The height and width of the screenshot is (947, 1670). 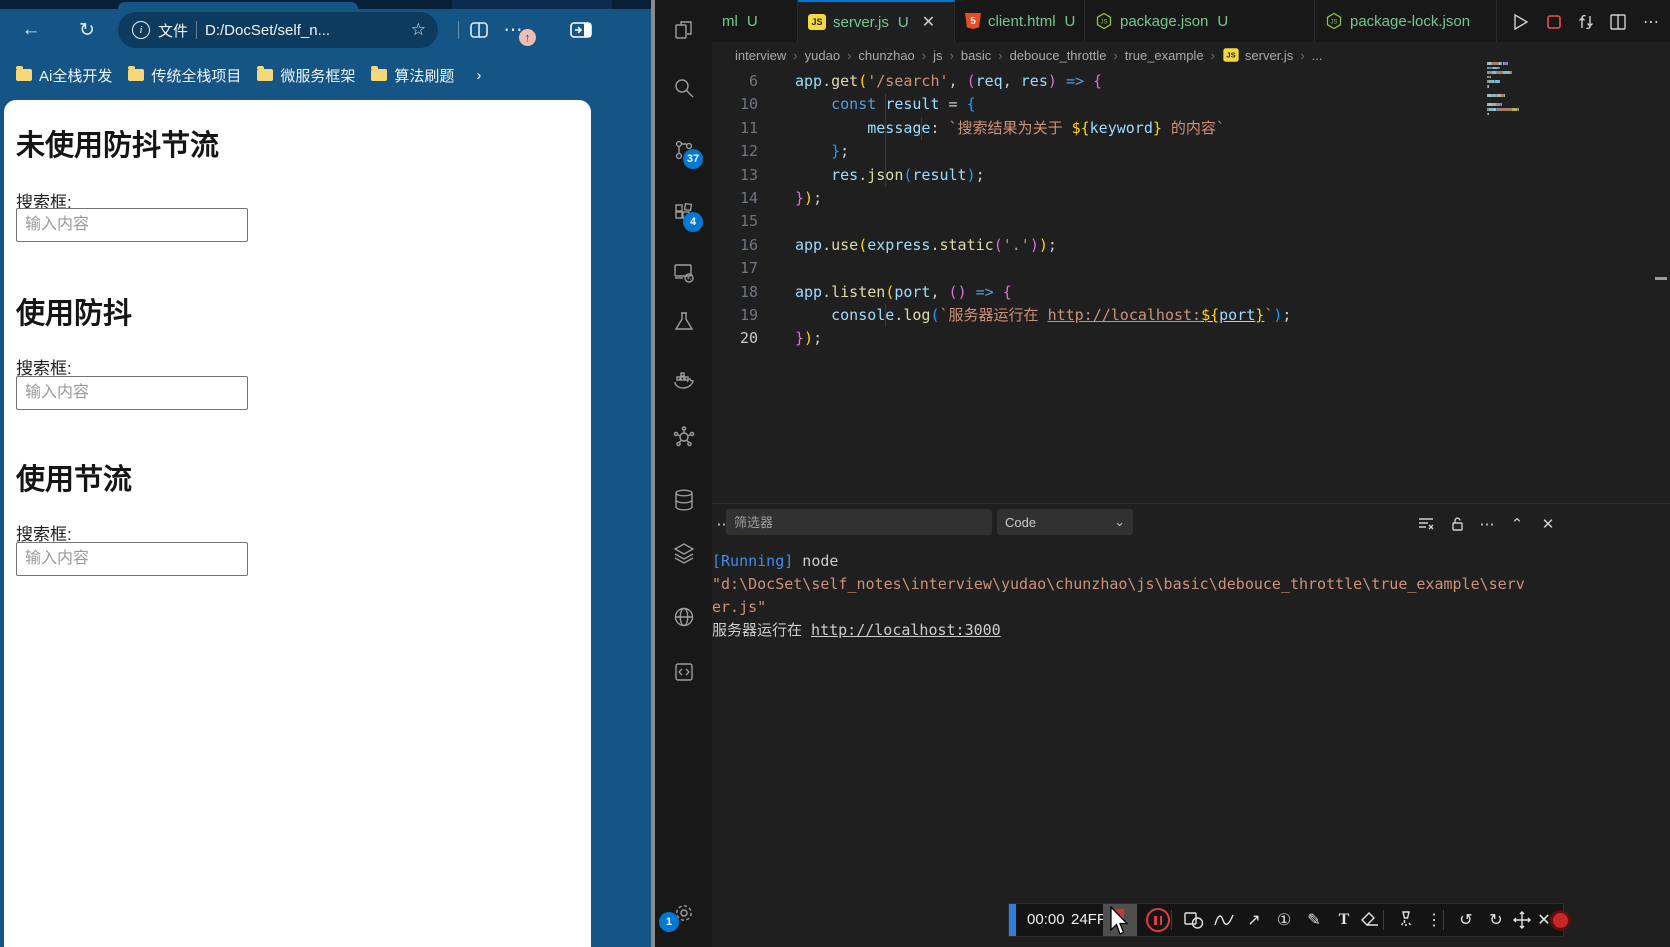 What do you see at coordinates (1517, 92) in the screenshot?
I see `minimap` at bounding box center [1517, 92].